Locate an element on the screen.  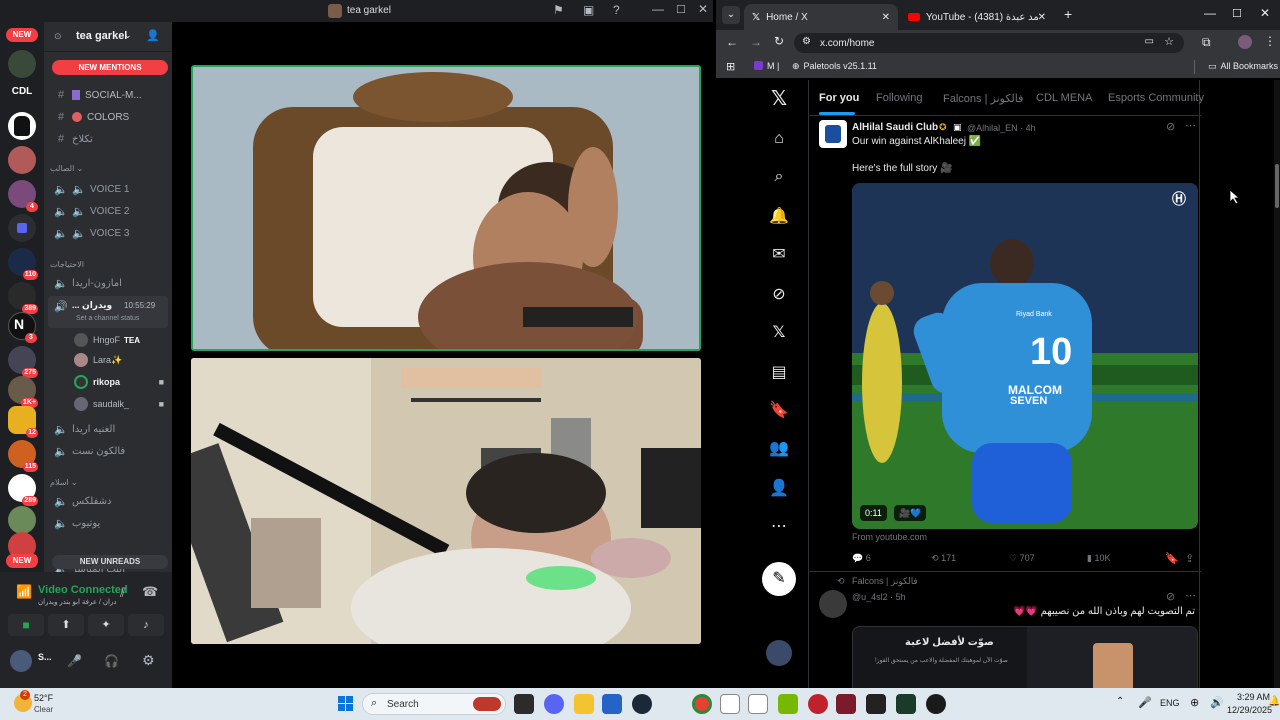
back-icon: ← is located at coordinates (732, 42).